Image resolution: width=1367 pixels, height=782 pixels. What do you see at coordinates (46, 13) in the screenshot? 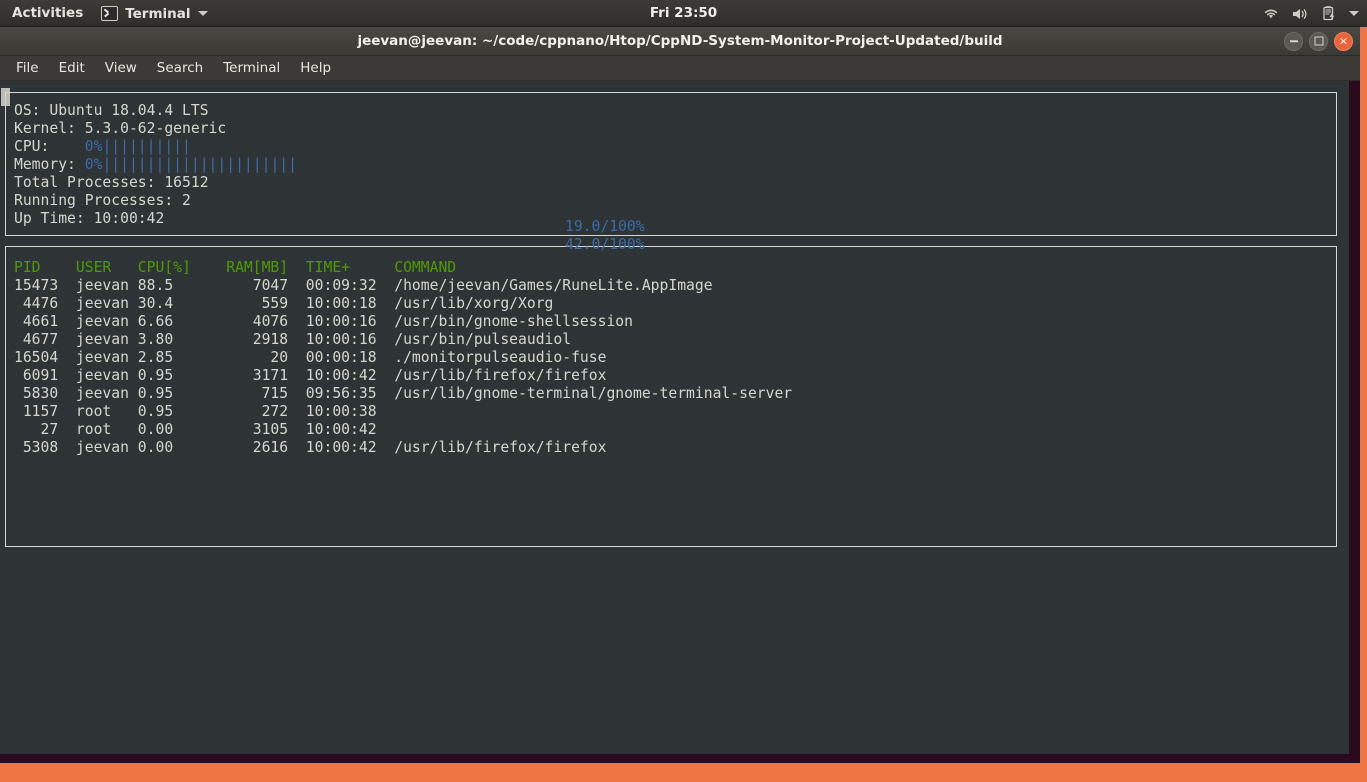
I see `activities-button: Activities` at bounding box center [46, 13].